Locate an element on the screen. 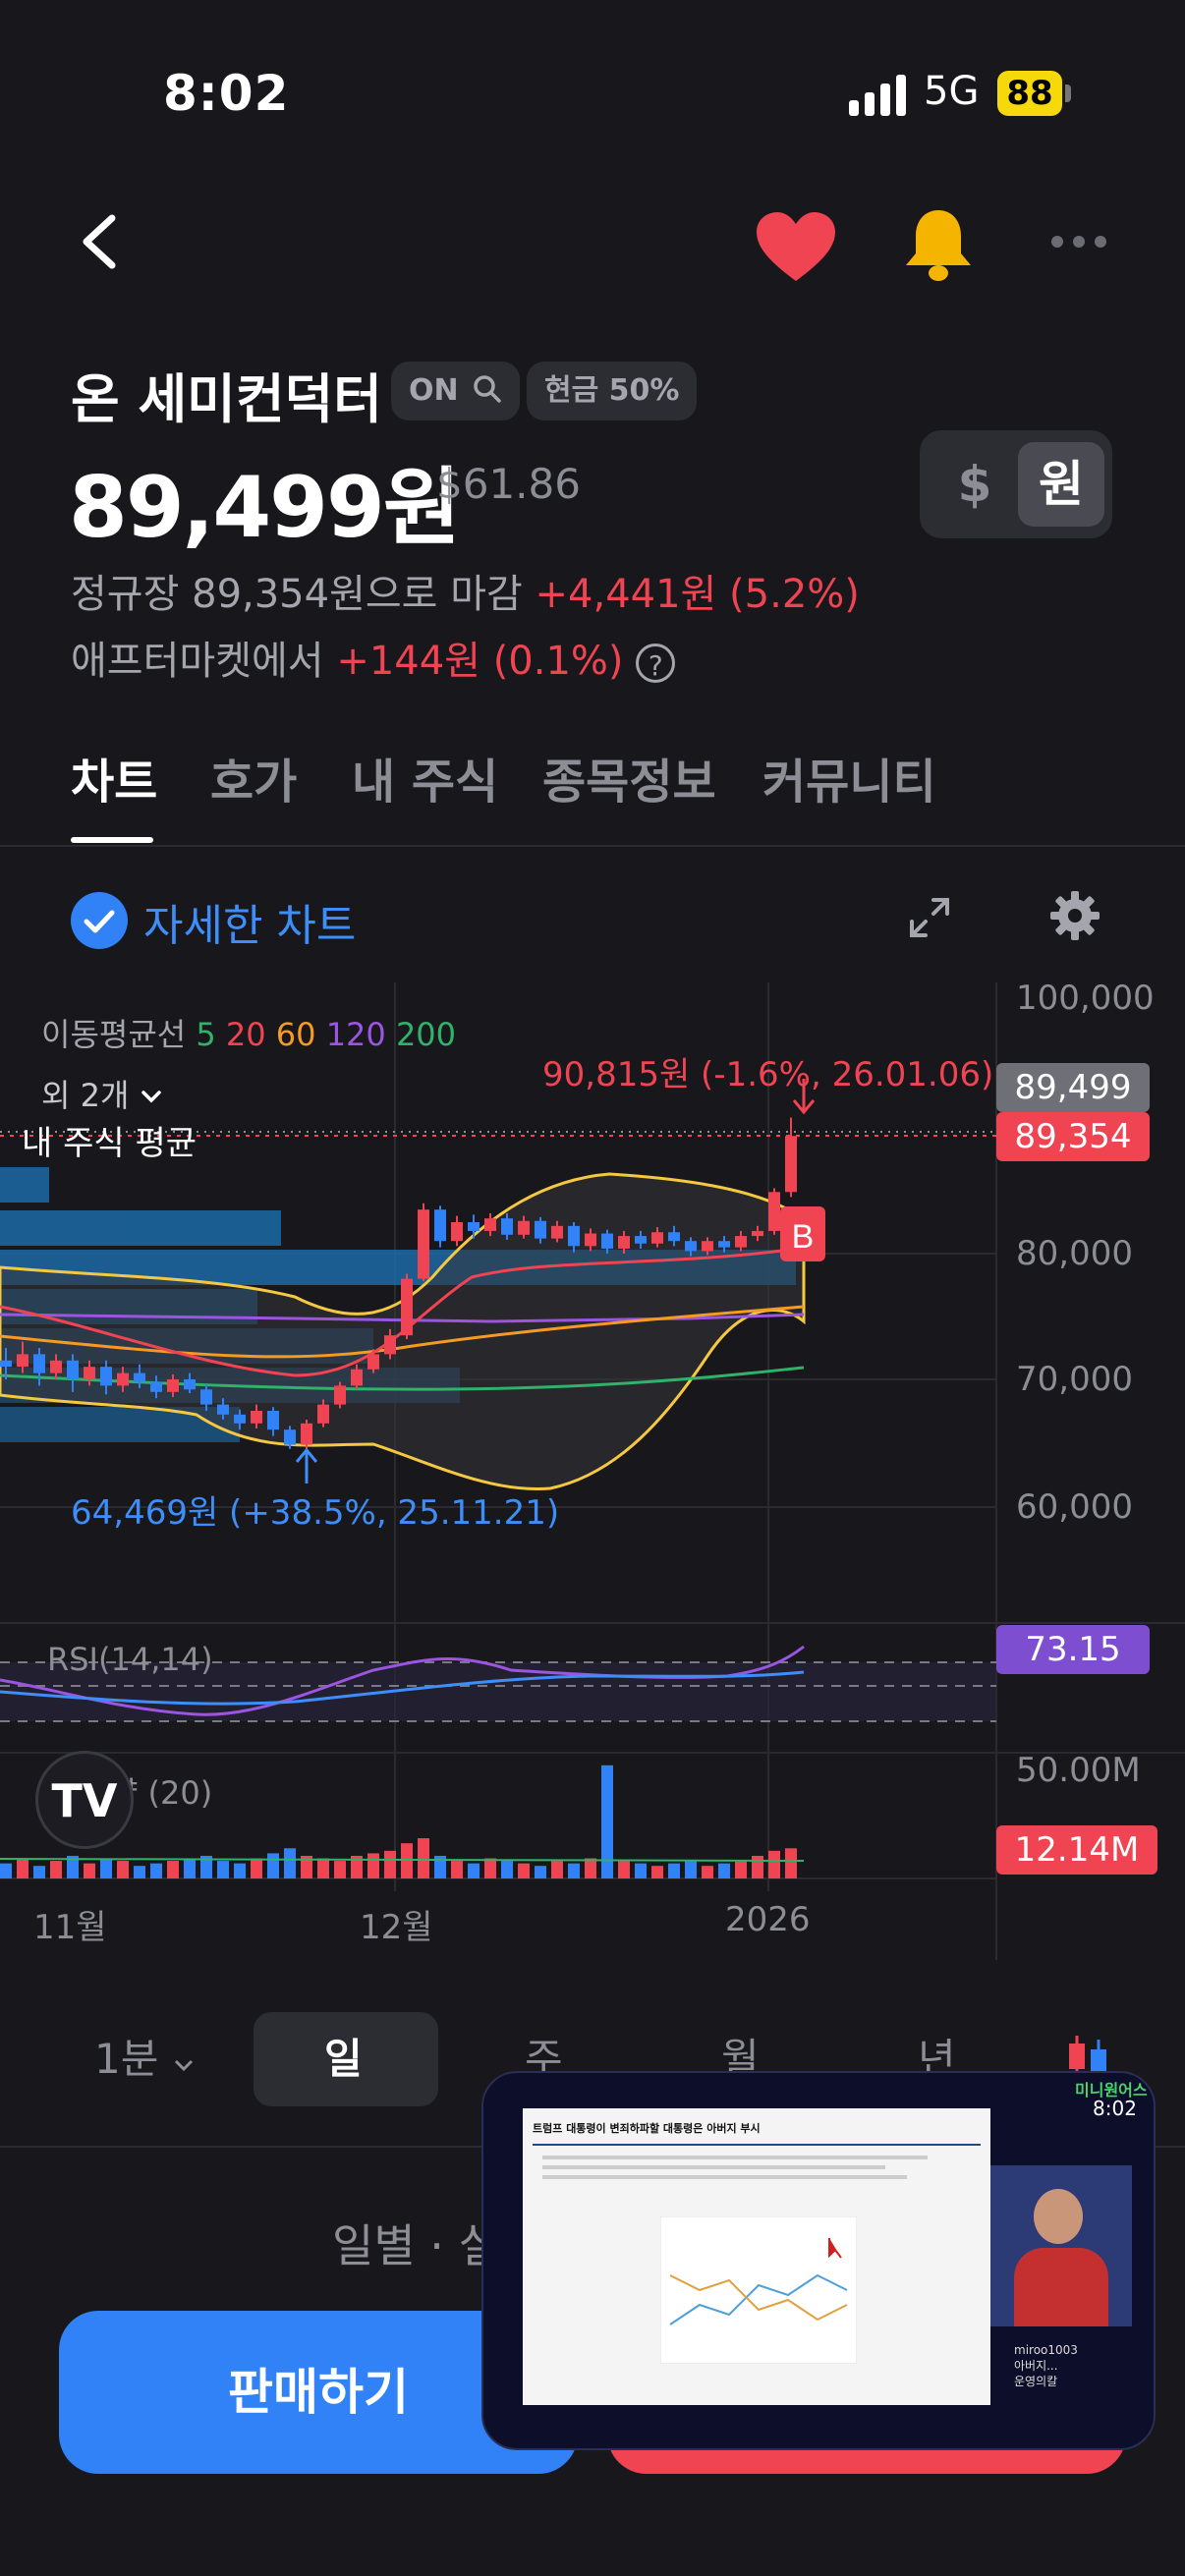 The height and width of the screenshot is (2576, 1185). more-indicators-toggle: 외 2개 is located at coordinates (102, 1093).